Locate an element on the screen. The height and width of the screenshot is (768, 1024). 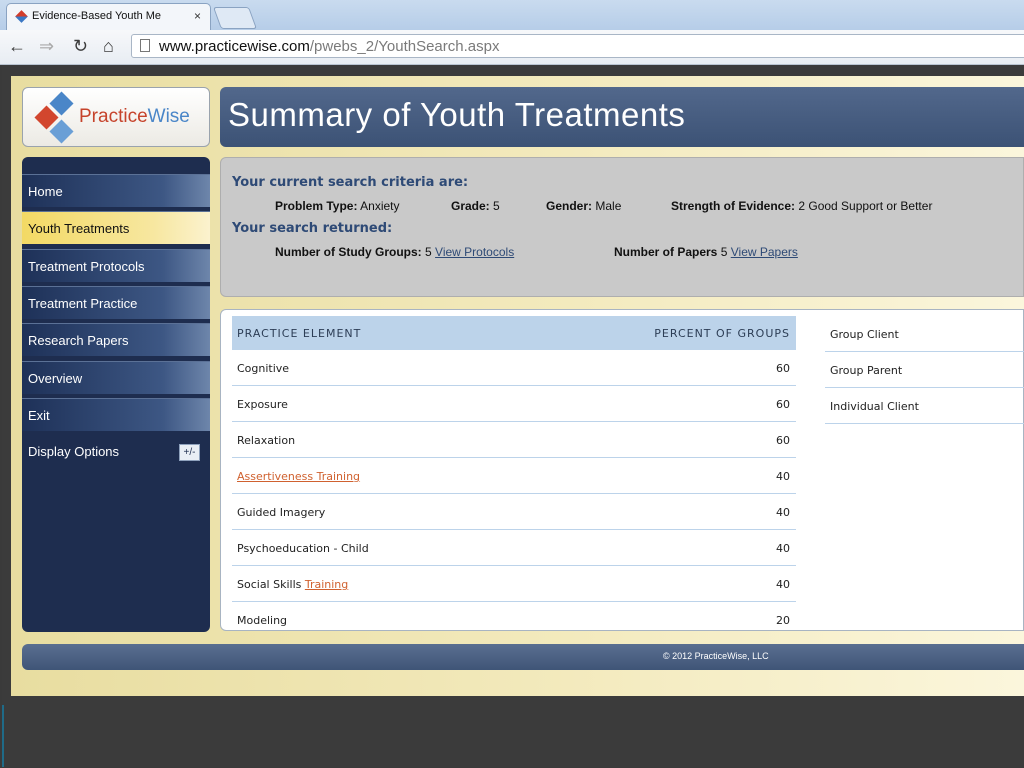
criteria-problem-type: Problem Type: Anxiety is located at coordinates (337, 206).